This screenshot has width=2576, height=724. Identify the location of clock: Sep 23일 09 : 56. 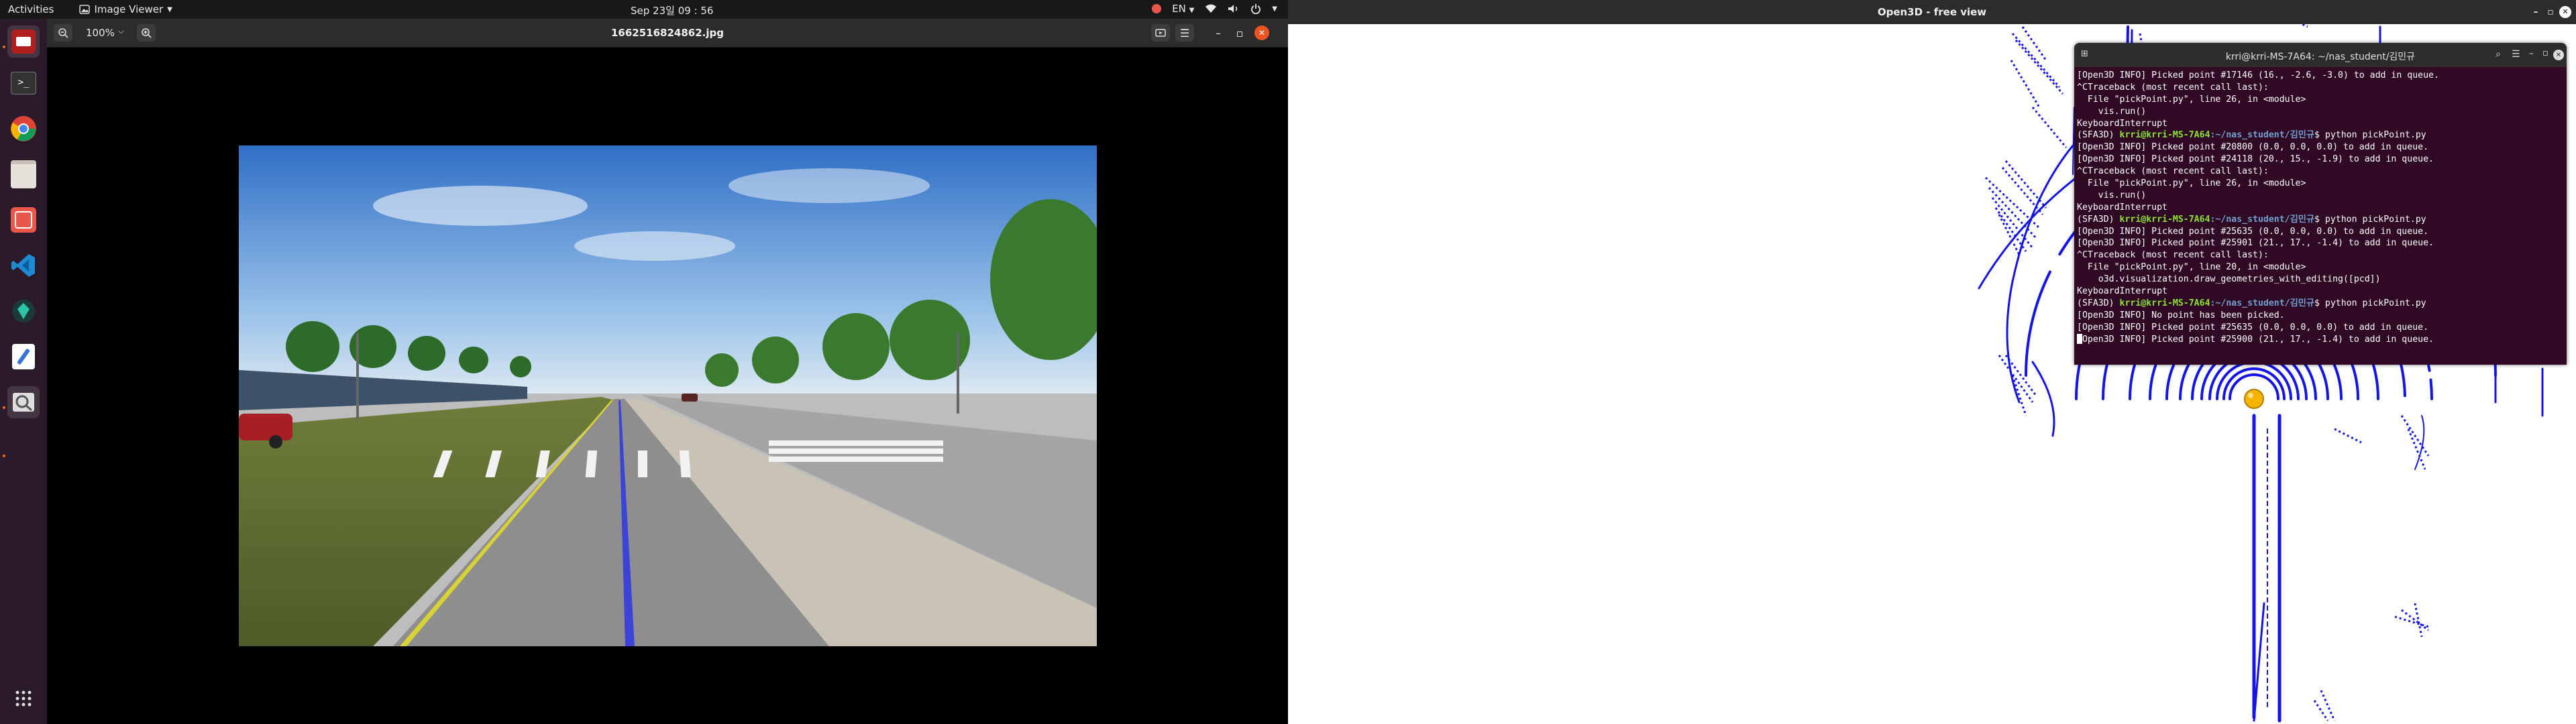
(672, 10).